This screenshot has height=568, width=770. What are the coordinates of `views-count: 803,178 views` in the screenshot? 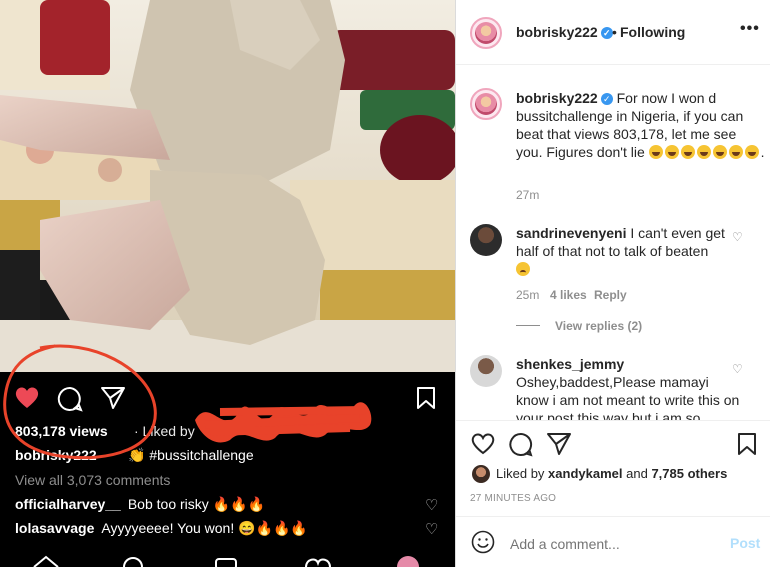 It's located at (61, 431).